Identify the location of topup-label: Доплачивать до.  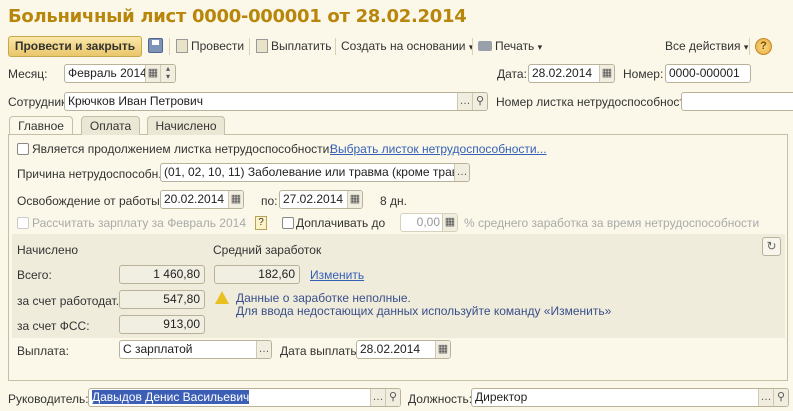
(341, 223).